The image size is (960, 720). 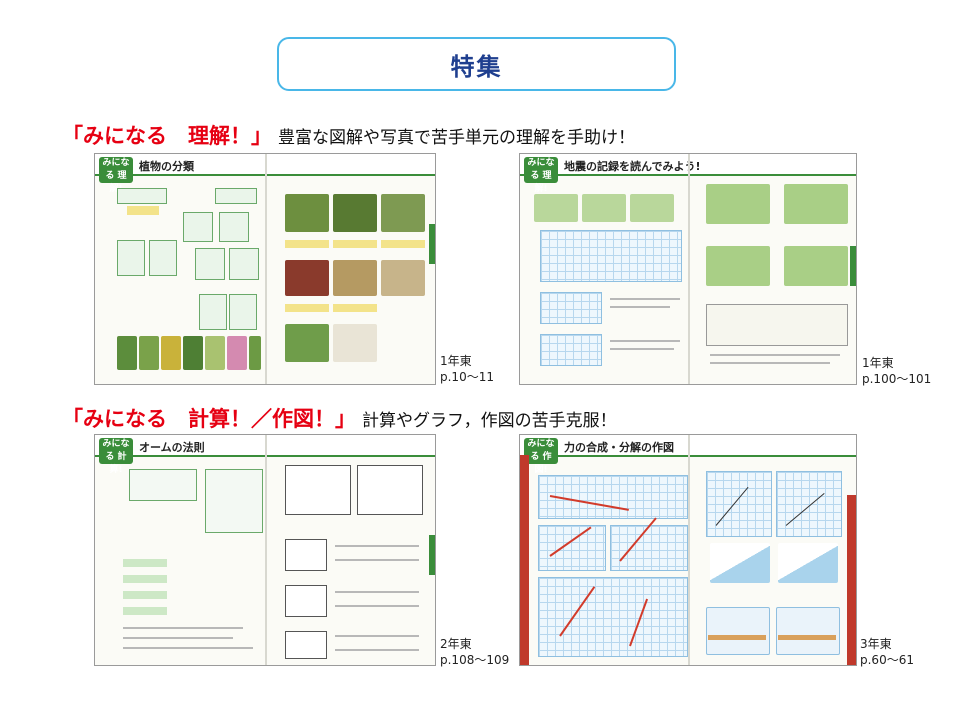 I want to click on circuit-diagram, so click(x=306, y=555).